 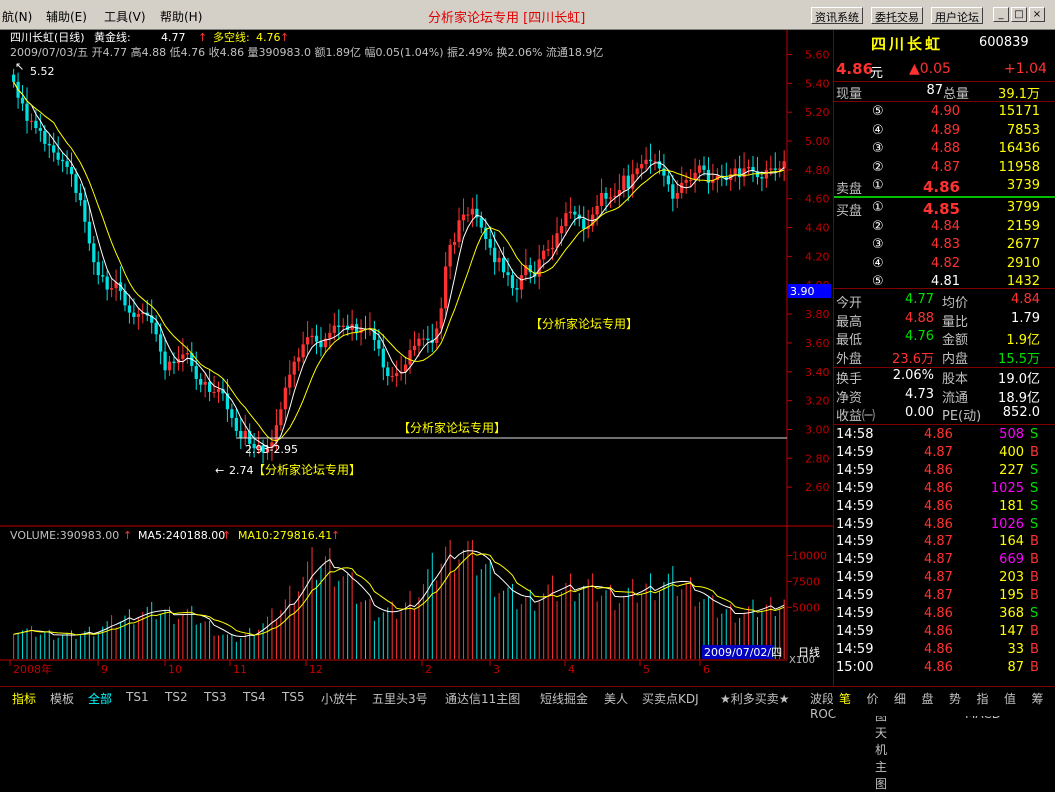 What do you see at coordinates (66, 16) in the screenshot?
I see `menu-assist: 辅助(E)` at bounding box center [66, 16].